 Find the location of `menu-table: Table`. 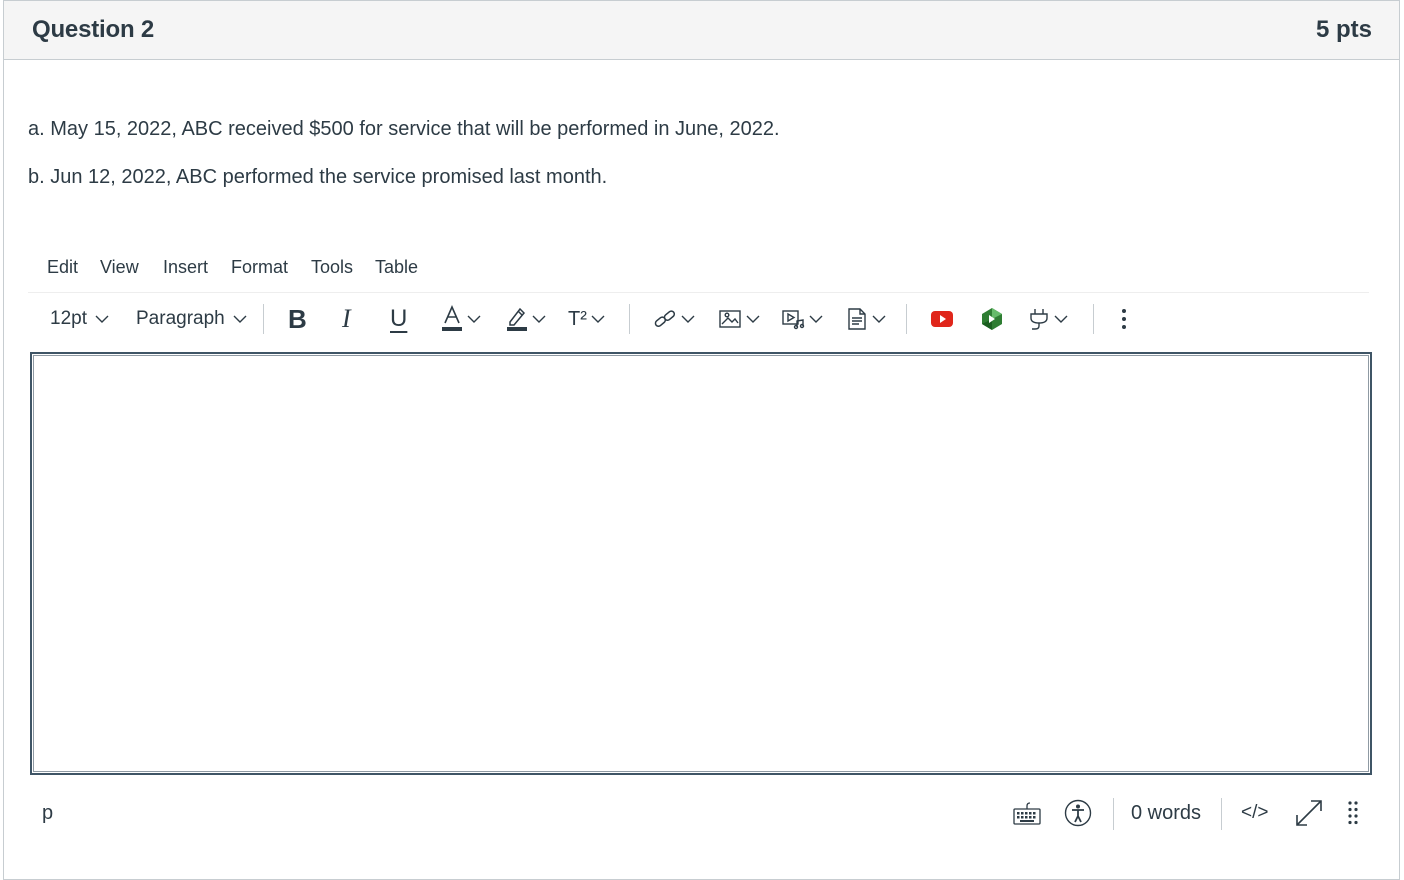

menu-table: Table is located at coordinates (396, 267).